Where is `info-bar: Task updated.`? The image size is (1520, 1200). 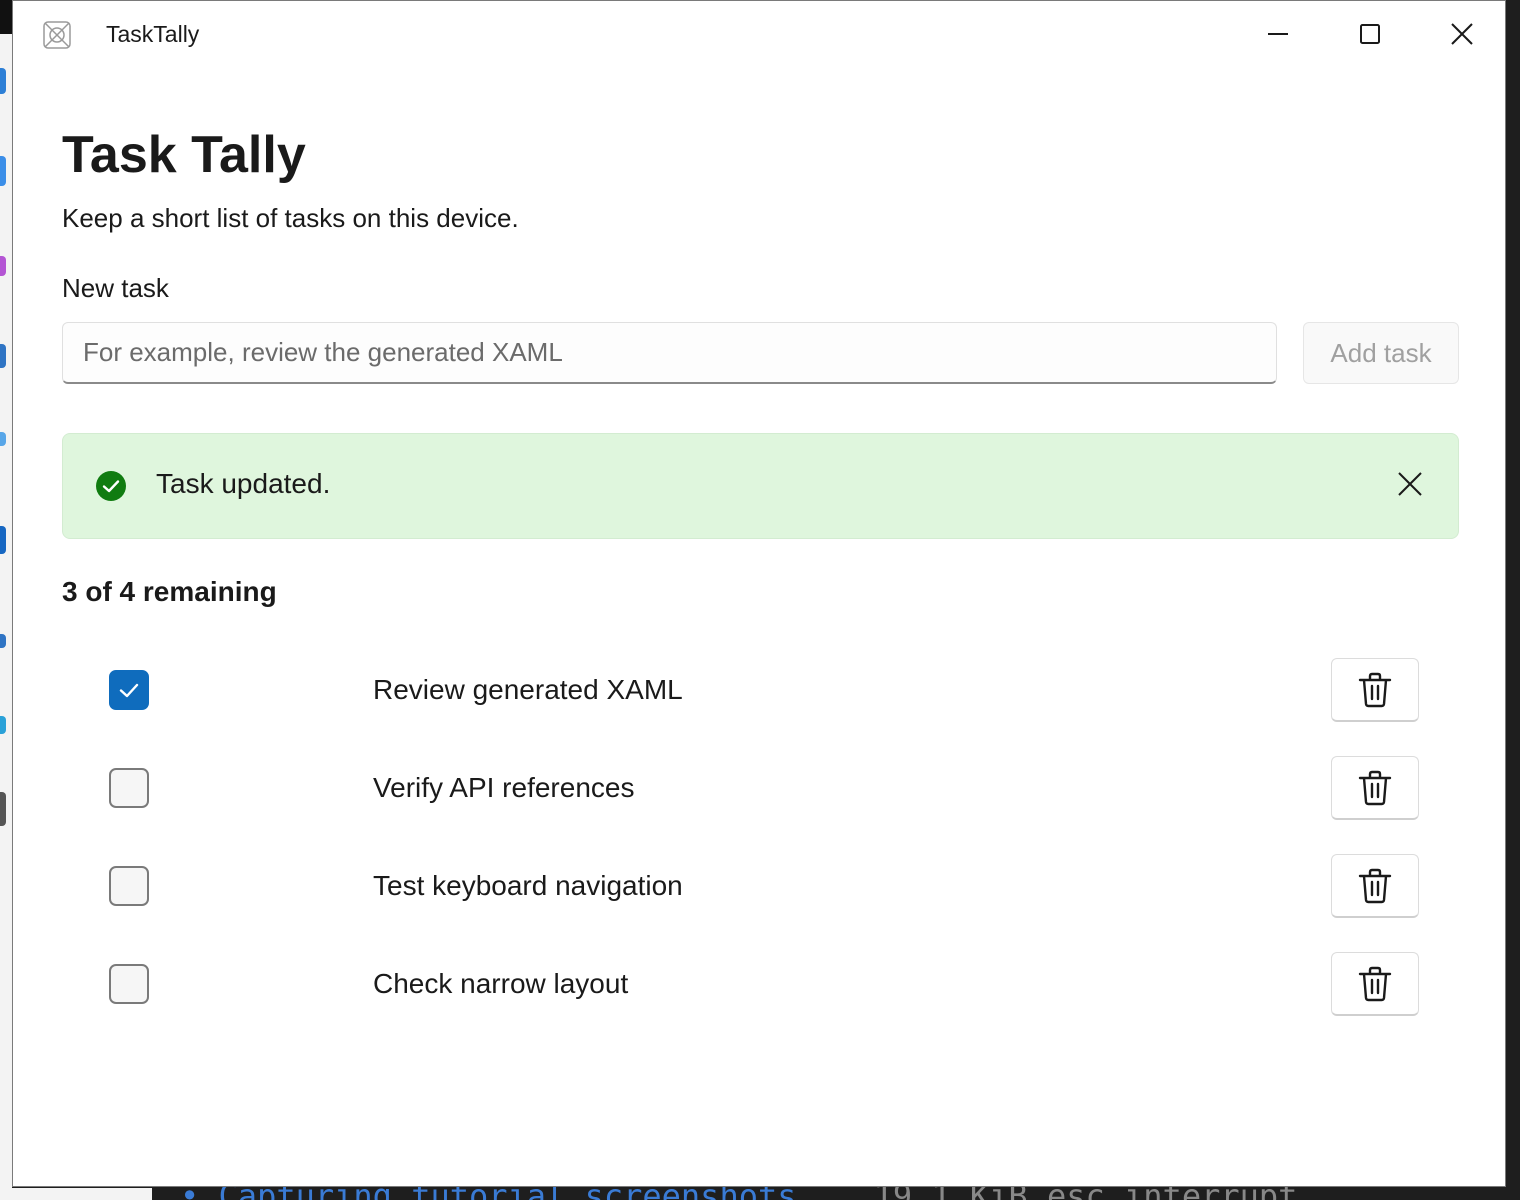 info-bar: Task updated. is located at coordinates (760, 486).